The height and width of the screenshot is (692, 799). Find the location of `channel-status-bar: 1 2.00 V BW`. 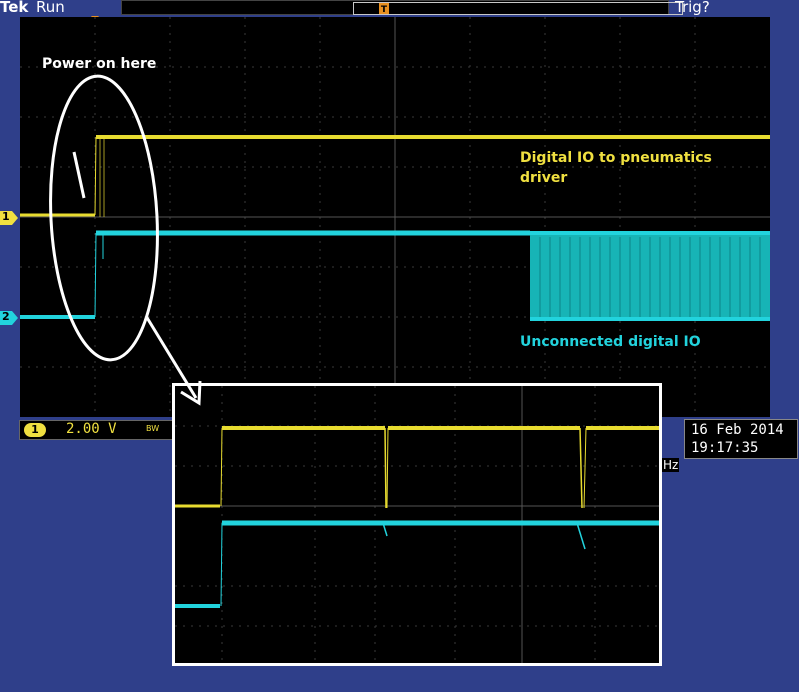

channel-status-bar: 1 2.00 V BW is located at coordinates (99, 430).